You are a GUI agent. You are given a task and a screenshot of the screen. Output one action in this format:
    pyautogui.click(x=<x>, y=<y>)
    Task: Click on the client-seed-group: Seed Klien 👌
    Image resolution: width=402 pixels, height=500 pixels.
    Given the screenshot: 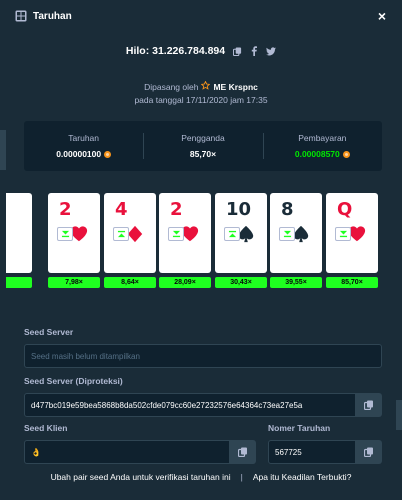 What is the action you would take?
    pyautogui.click(x=140, y=443)
    